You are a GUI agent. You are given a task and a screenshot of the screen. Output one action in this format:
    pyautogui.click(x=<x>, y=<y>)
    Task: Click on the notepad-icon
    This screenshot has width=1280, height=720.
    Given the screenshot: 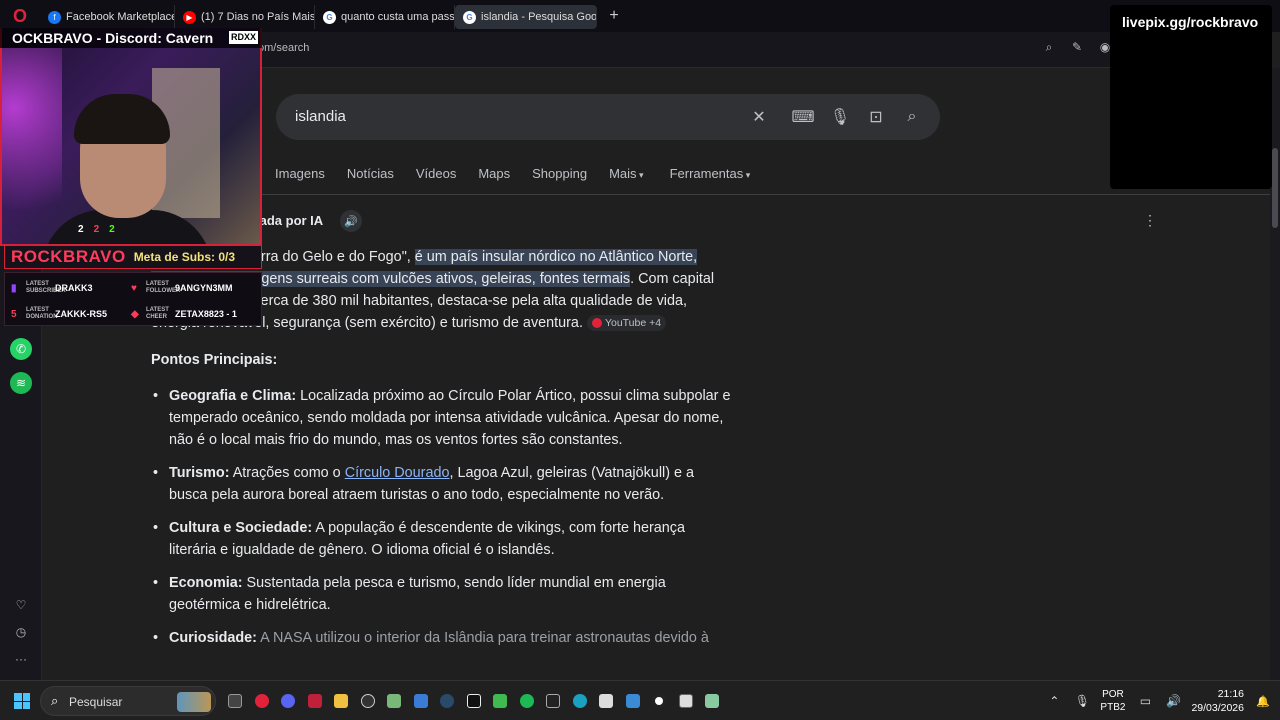 What is the action you would take?
    pyautogui.click(x=606, y=701)
    